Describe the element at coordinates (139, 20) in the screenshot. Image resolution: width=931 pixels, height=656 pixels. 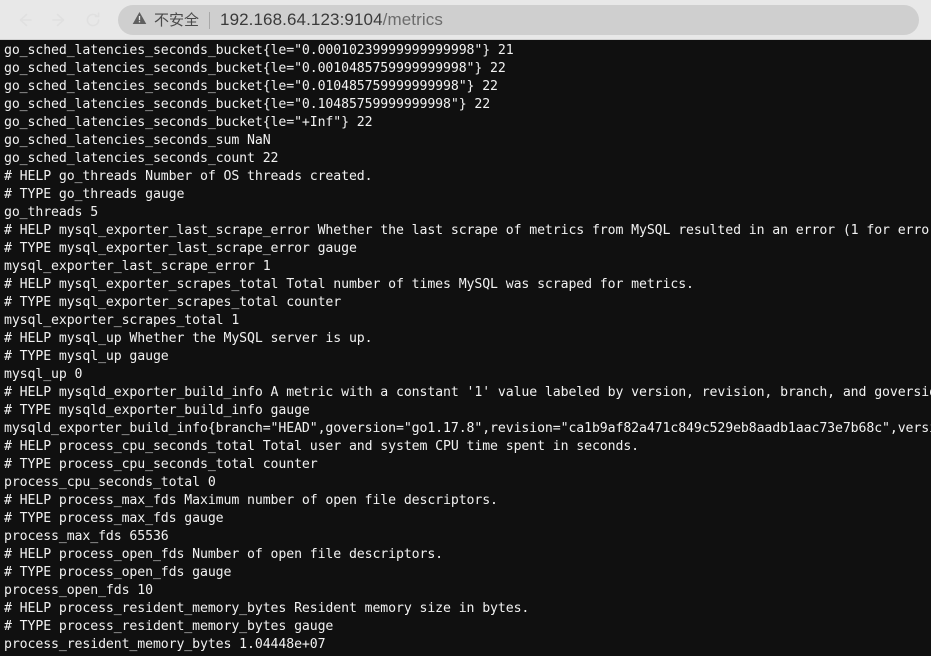
I see `warning-triangle-icon` at that location.